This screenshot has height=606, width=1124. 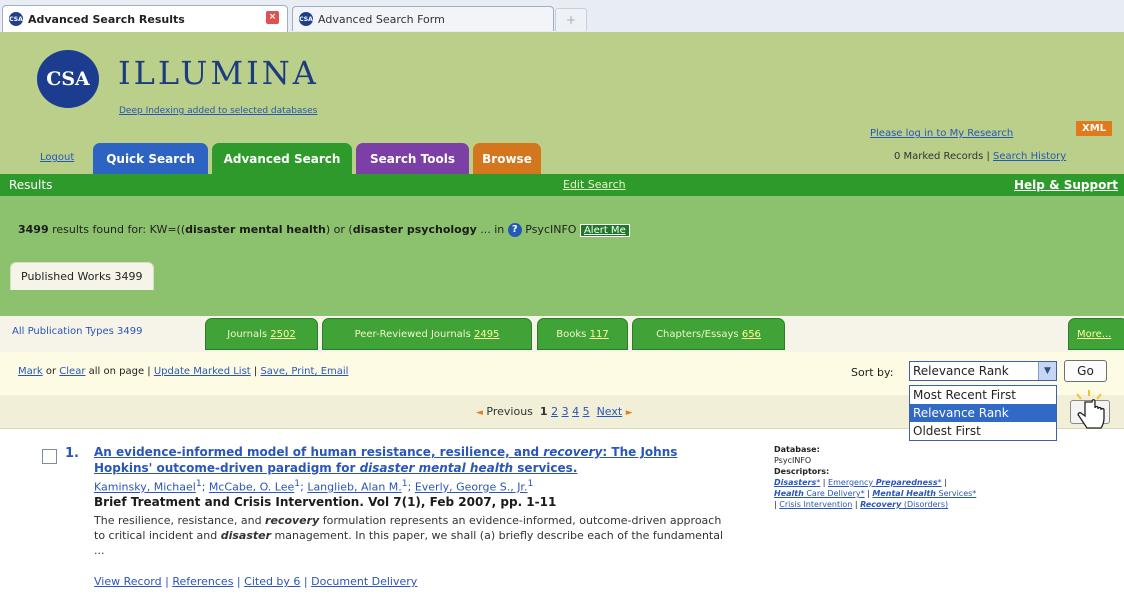 I want to click on sort-option-relevance: Relevance Rank, so click(x=983, y=413).